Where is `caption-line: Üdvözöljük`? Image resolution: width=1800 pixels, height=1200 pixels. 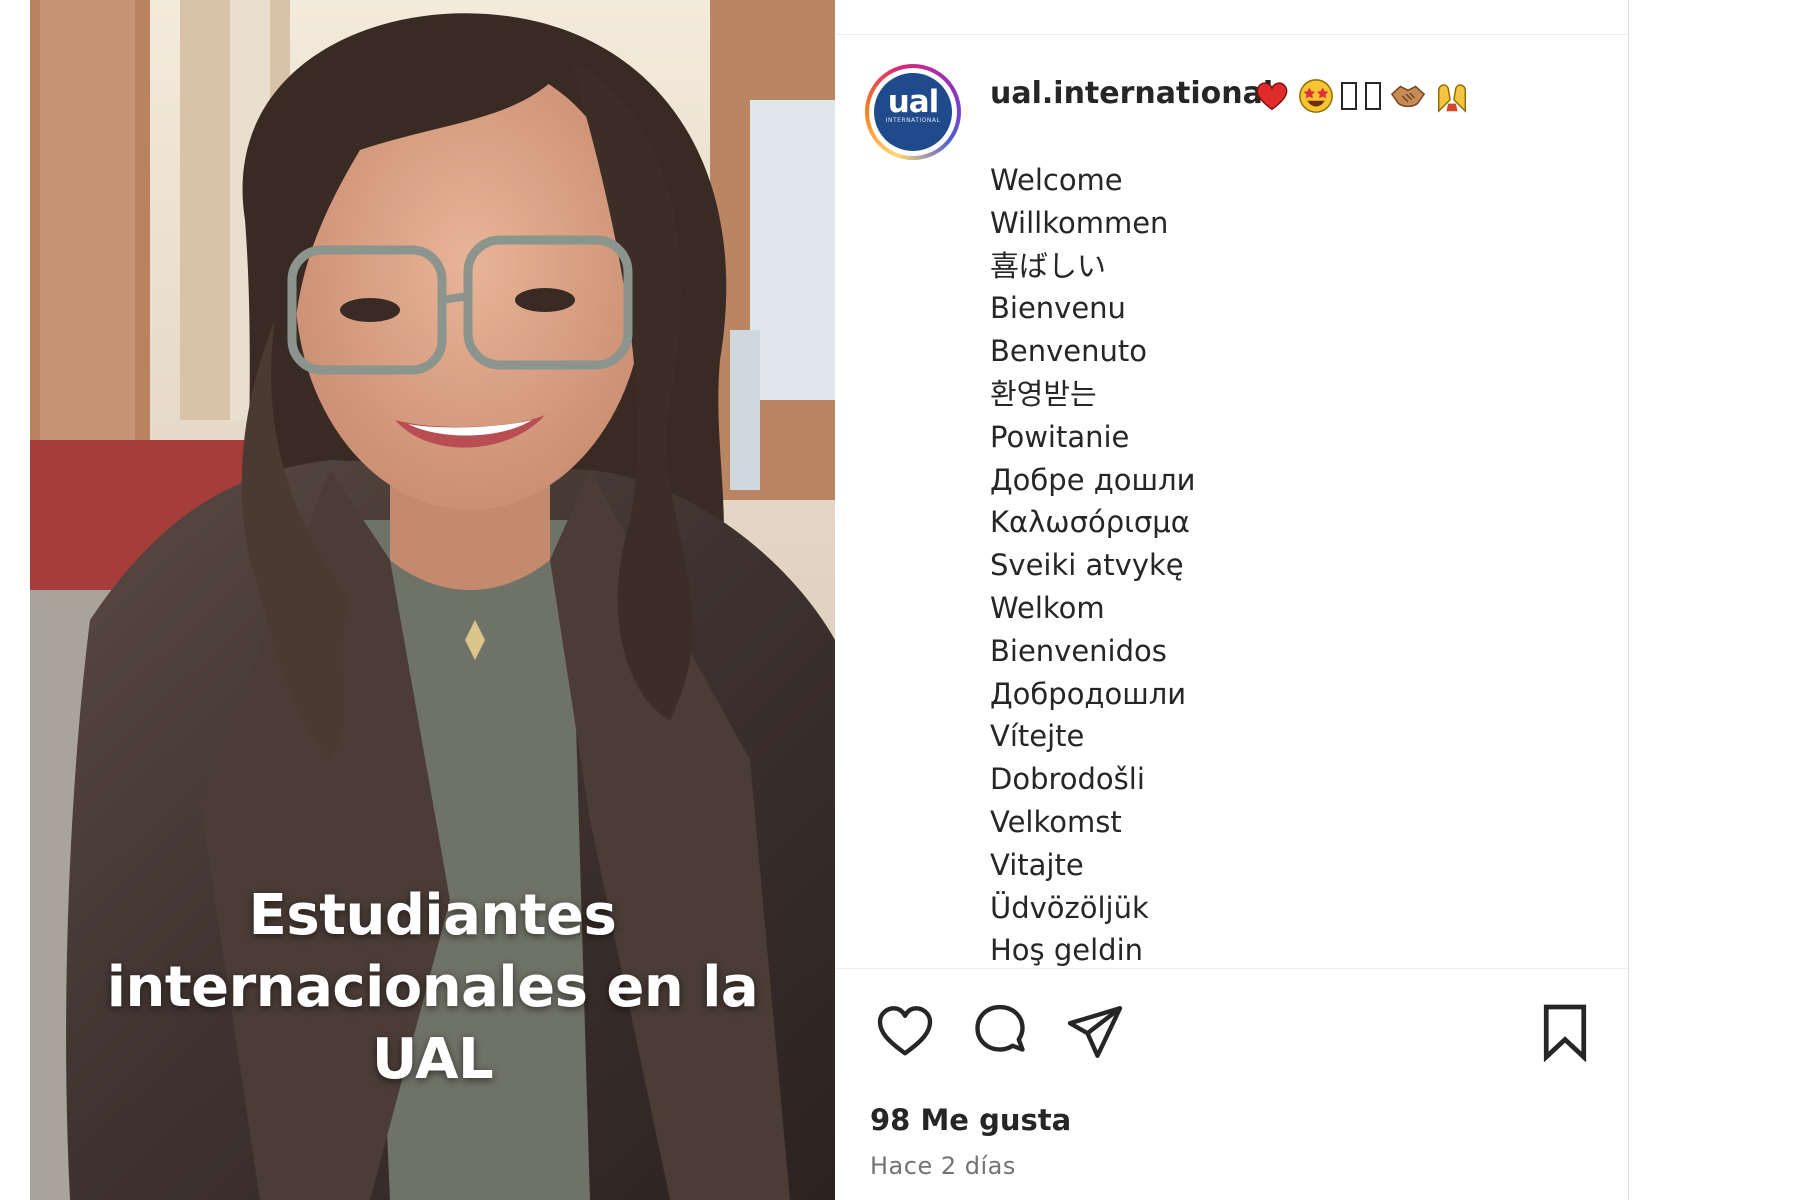 caption-line: Üdvözöljük is located at coordinates (1069, 907).